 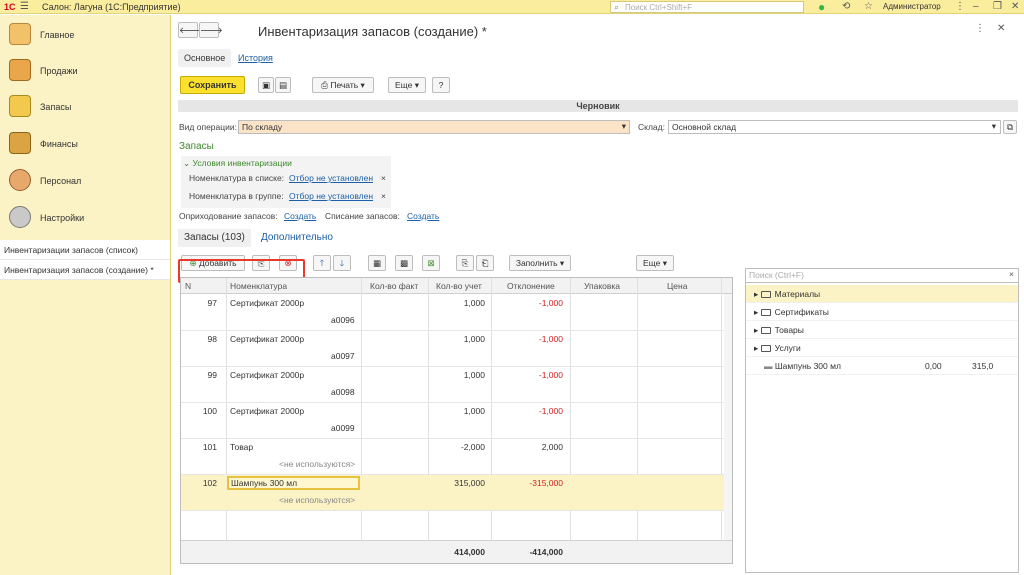 I want to click on paste-button: ⎗, so click(x=485, y=263).